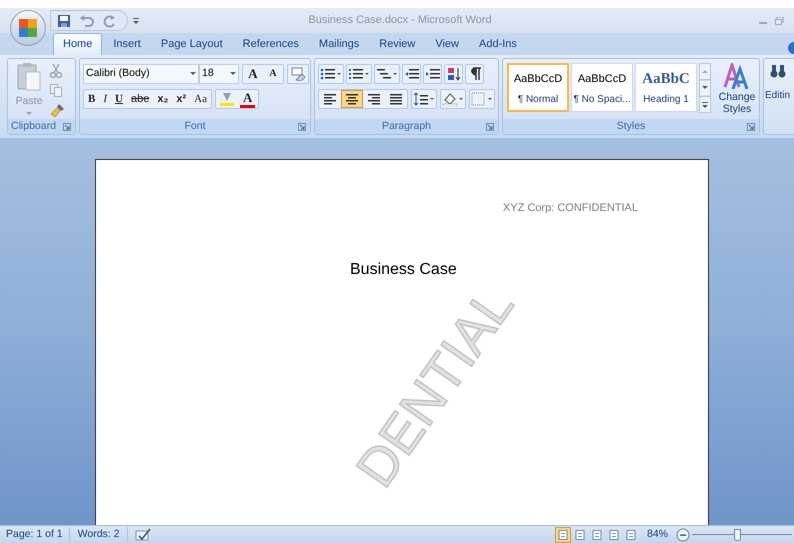 The image size is (794, 543). What do you see at coordinates (271, 44) in the screenshot?
I see `ribbon-tab: References` at bounding box center [271, 44].